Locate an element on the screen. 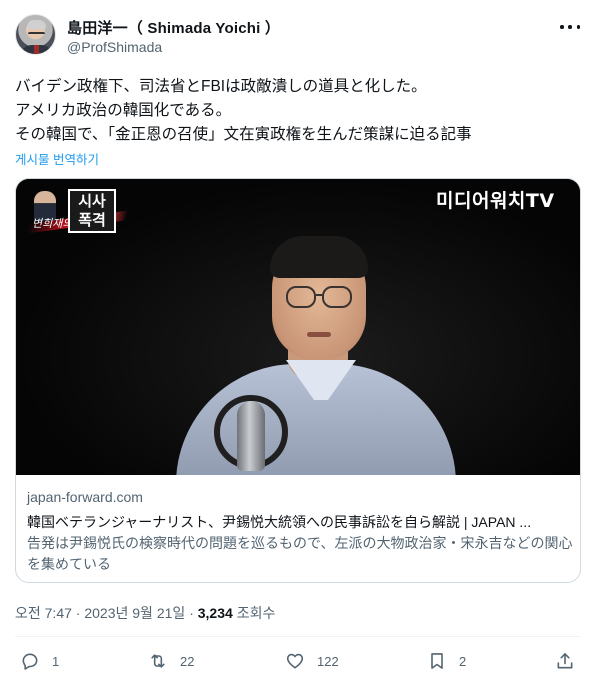  bookmark-count: 2 is located at coordinates (463, 661).